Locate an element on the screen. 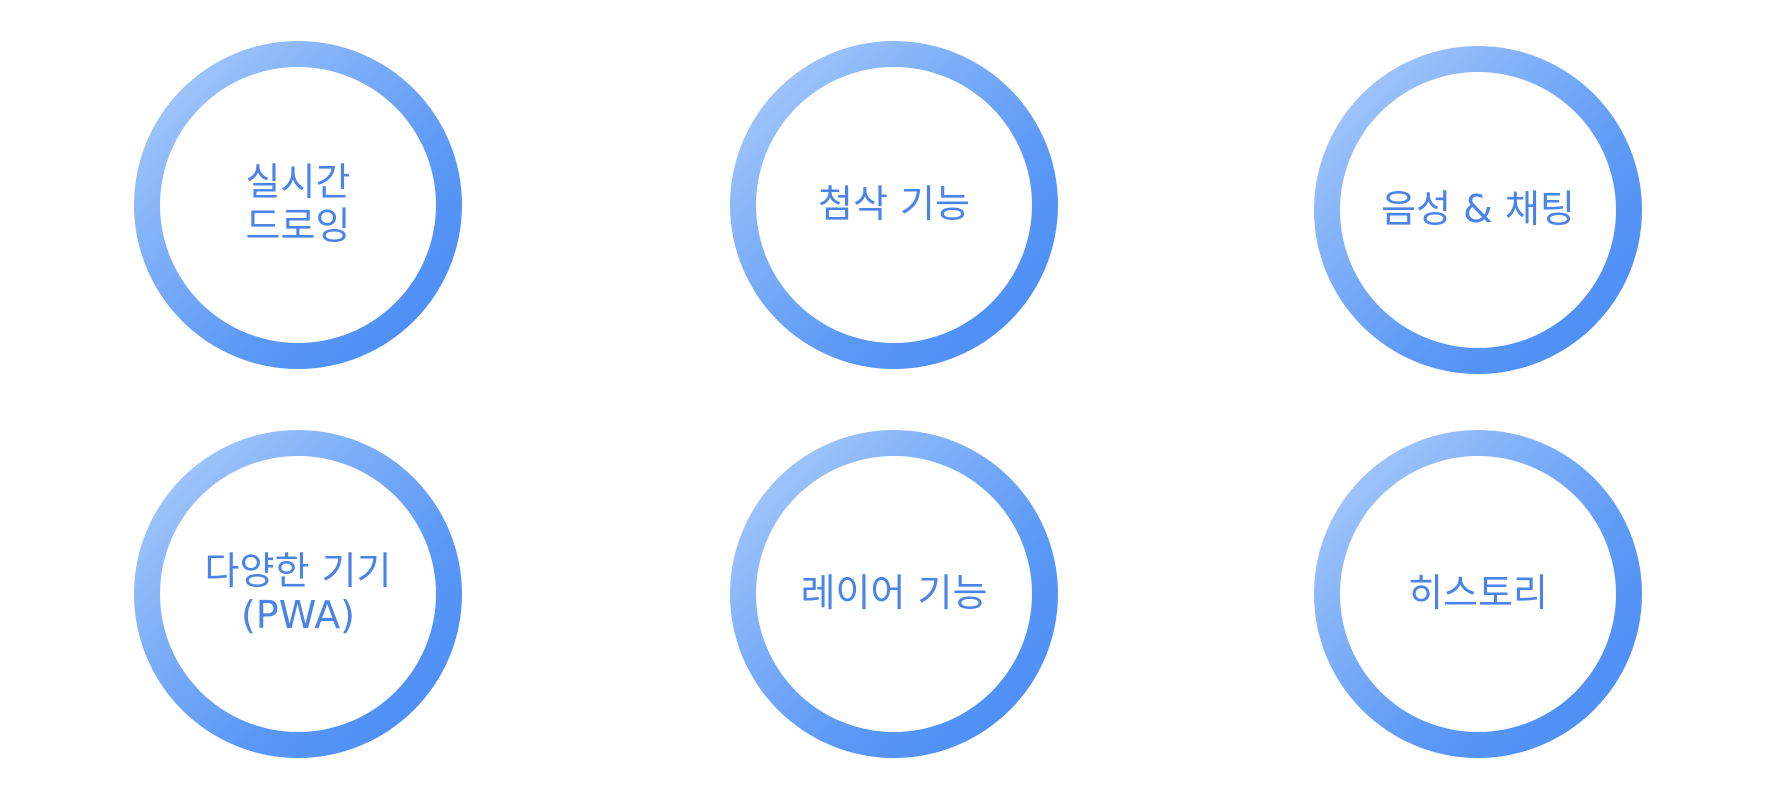  feature-circle-realtime-drawing: 실시간 드로잉 is located at coordinates (298, 205).